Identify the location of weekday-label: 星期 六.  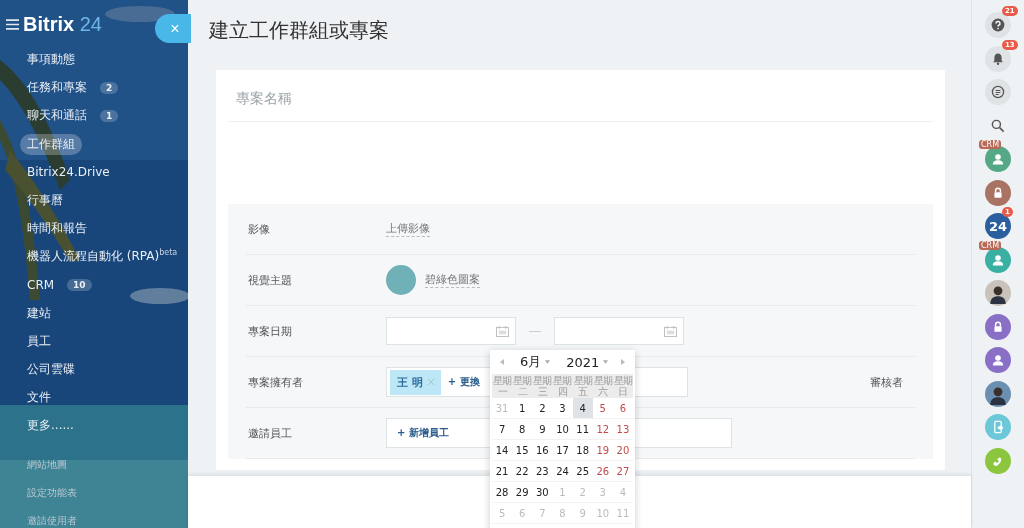
(603, 386).